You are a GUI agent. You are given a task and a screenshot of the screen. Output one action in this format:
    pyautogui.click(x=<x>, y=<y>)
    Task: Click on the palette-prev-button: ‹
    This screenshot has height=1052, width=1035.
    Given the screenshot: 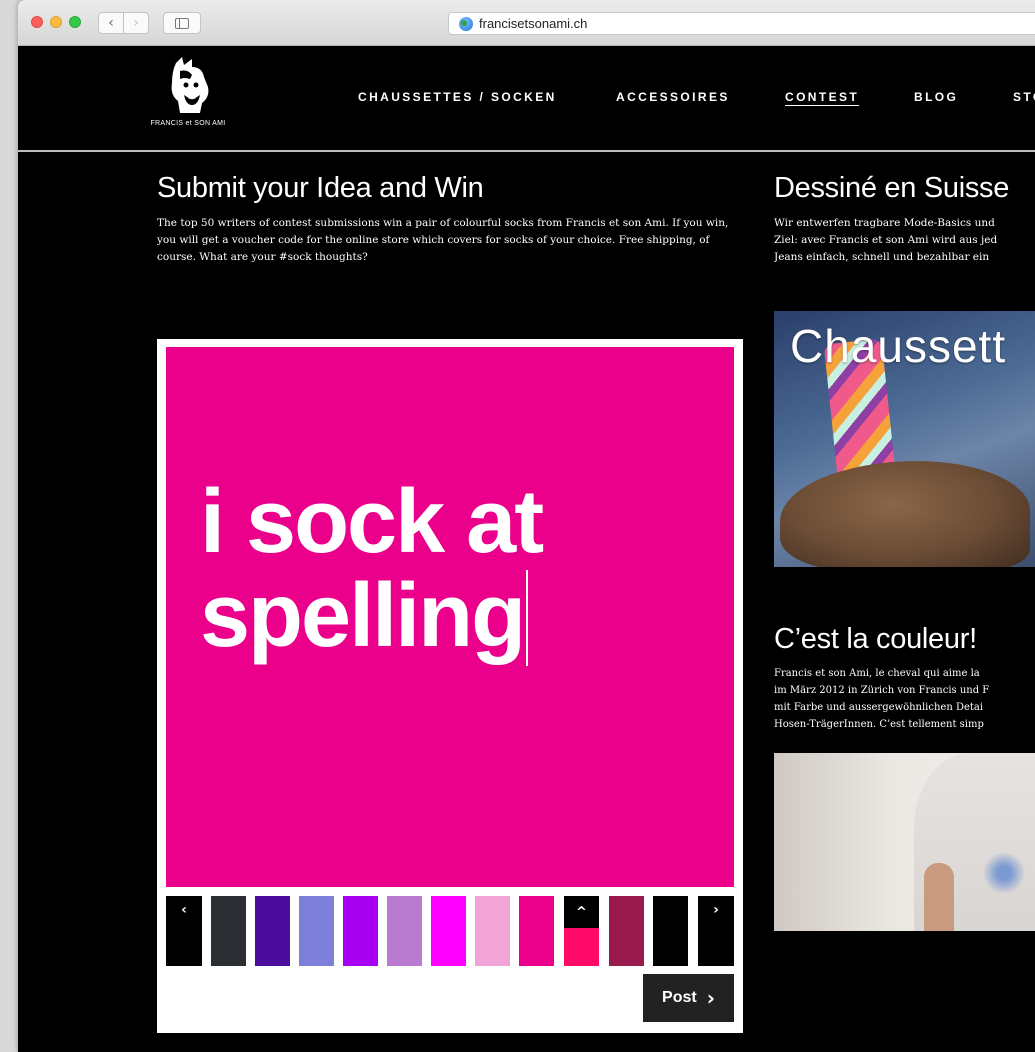 What is the action you would take?
    pyautogui.click(x=184, y=931)
    